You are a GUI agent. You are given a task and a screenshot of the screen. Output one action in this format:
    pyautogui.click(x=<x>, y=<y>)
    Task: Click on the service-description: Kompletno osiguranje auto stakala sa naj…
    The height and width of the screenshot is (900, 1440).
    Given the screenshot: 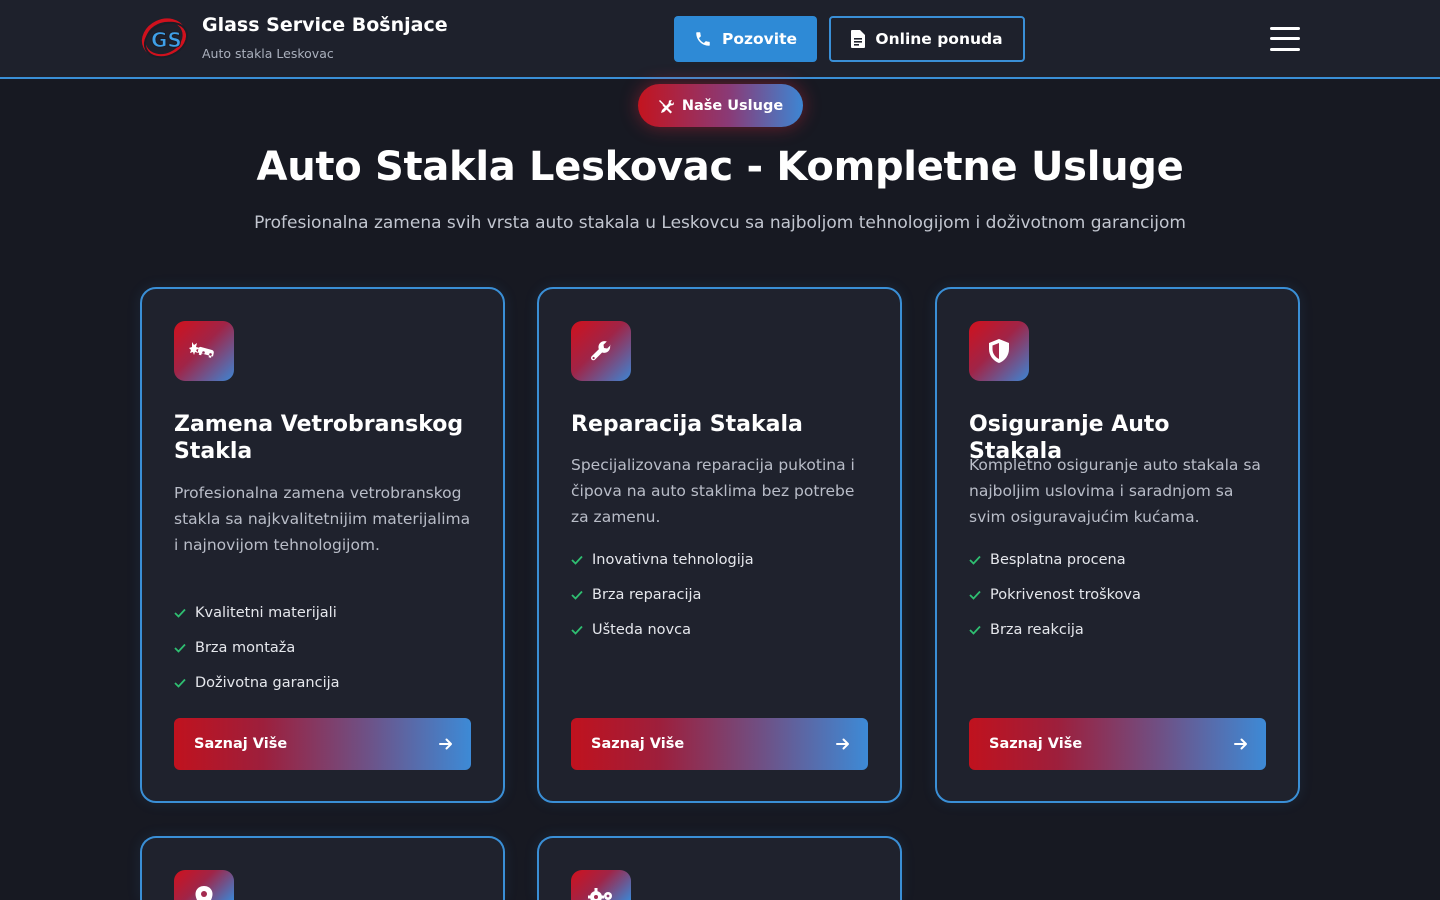 What is the action you would take?
    pyautogui.click(x=1115, y=491)
    